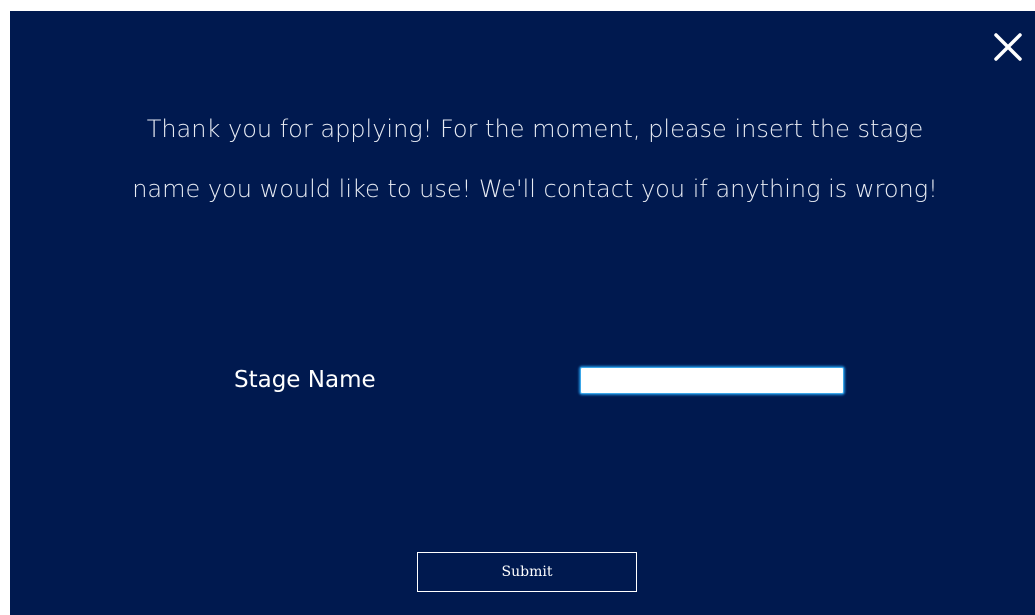 The image size is (1035, 615). What do you see at coordinates (712, 380) in the screenshot?
I see `stage-name-input` at bounding box center [712, 380].